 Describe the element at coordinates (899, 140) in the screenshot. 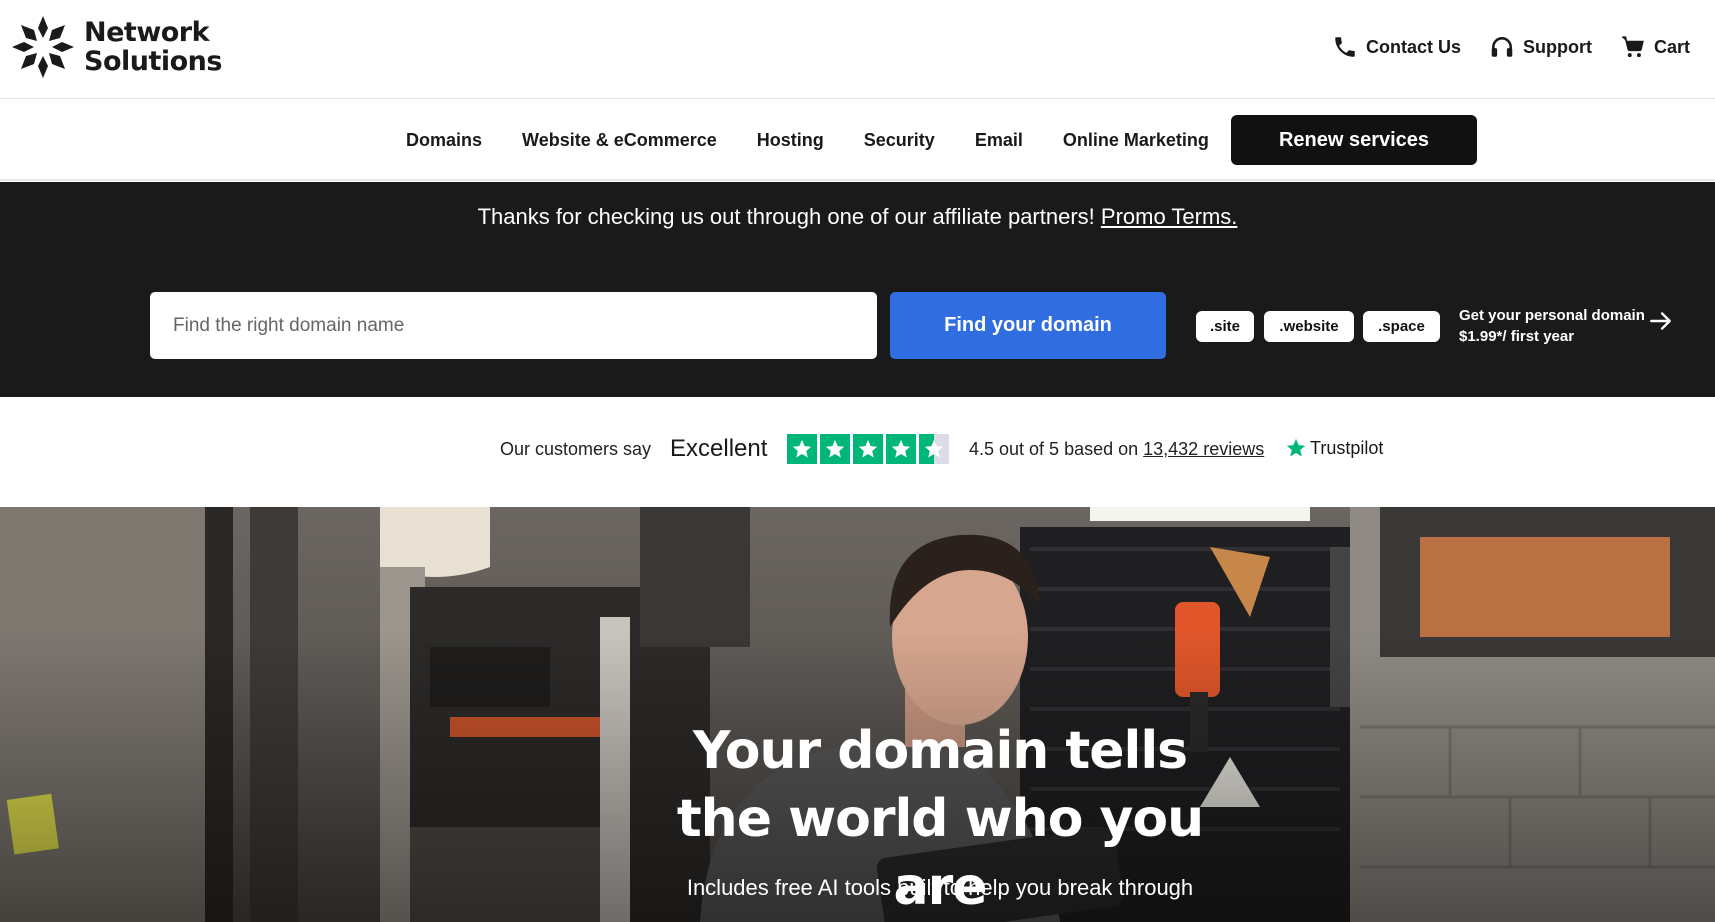

I see `nav-item-security: Security` at that location.